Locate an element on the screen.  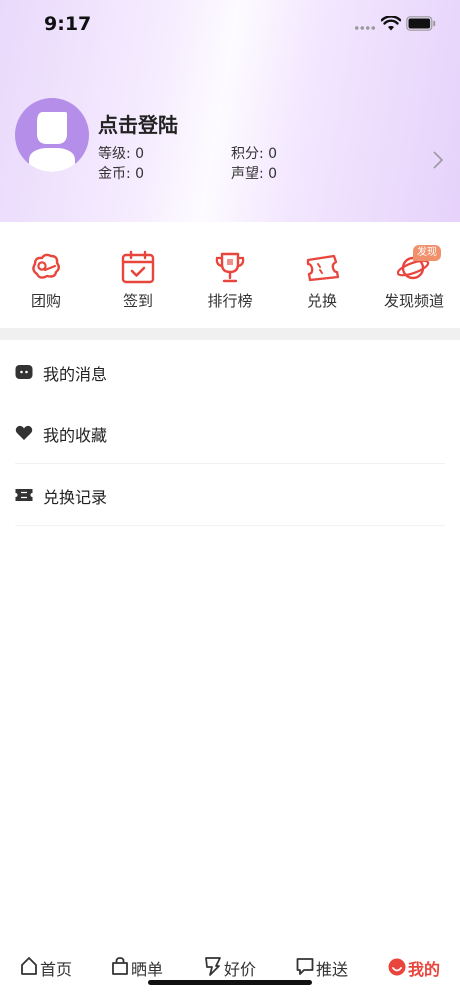
default-avatar-icon is located at coordinates (52, 142).